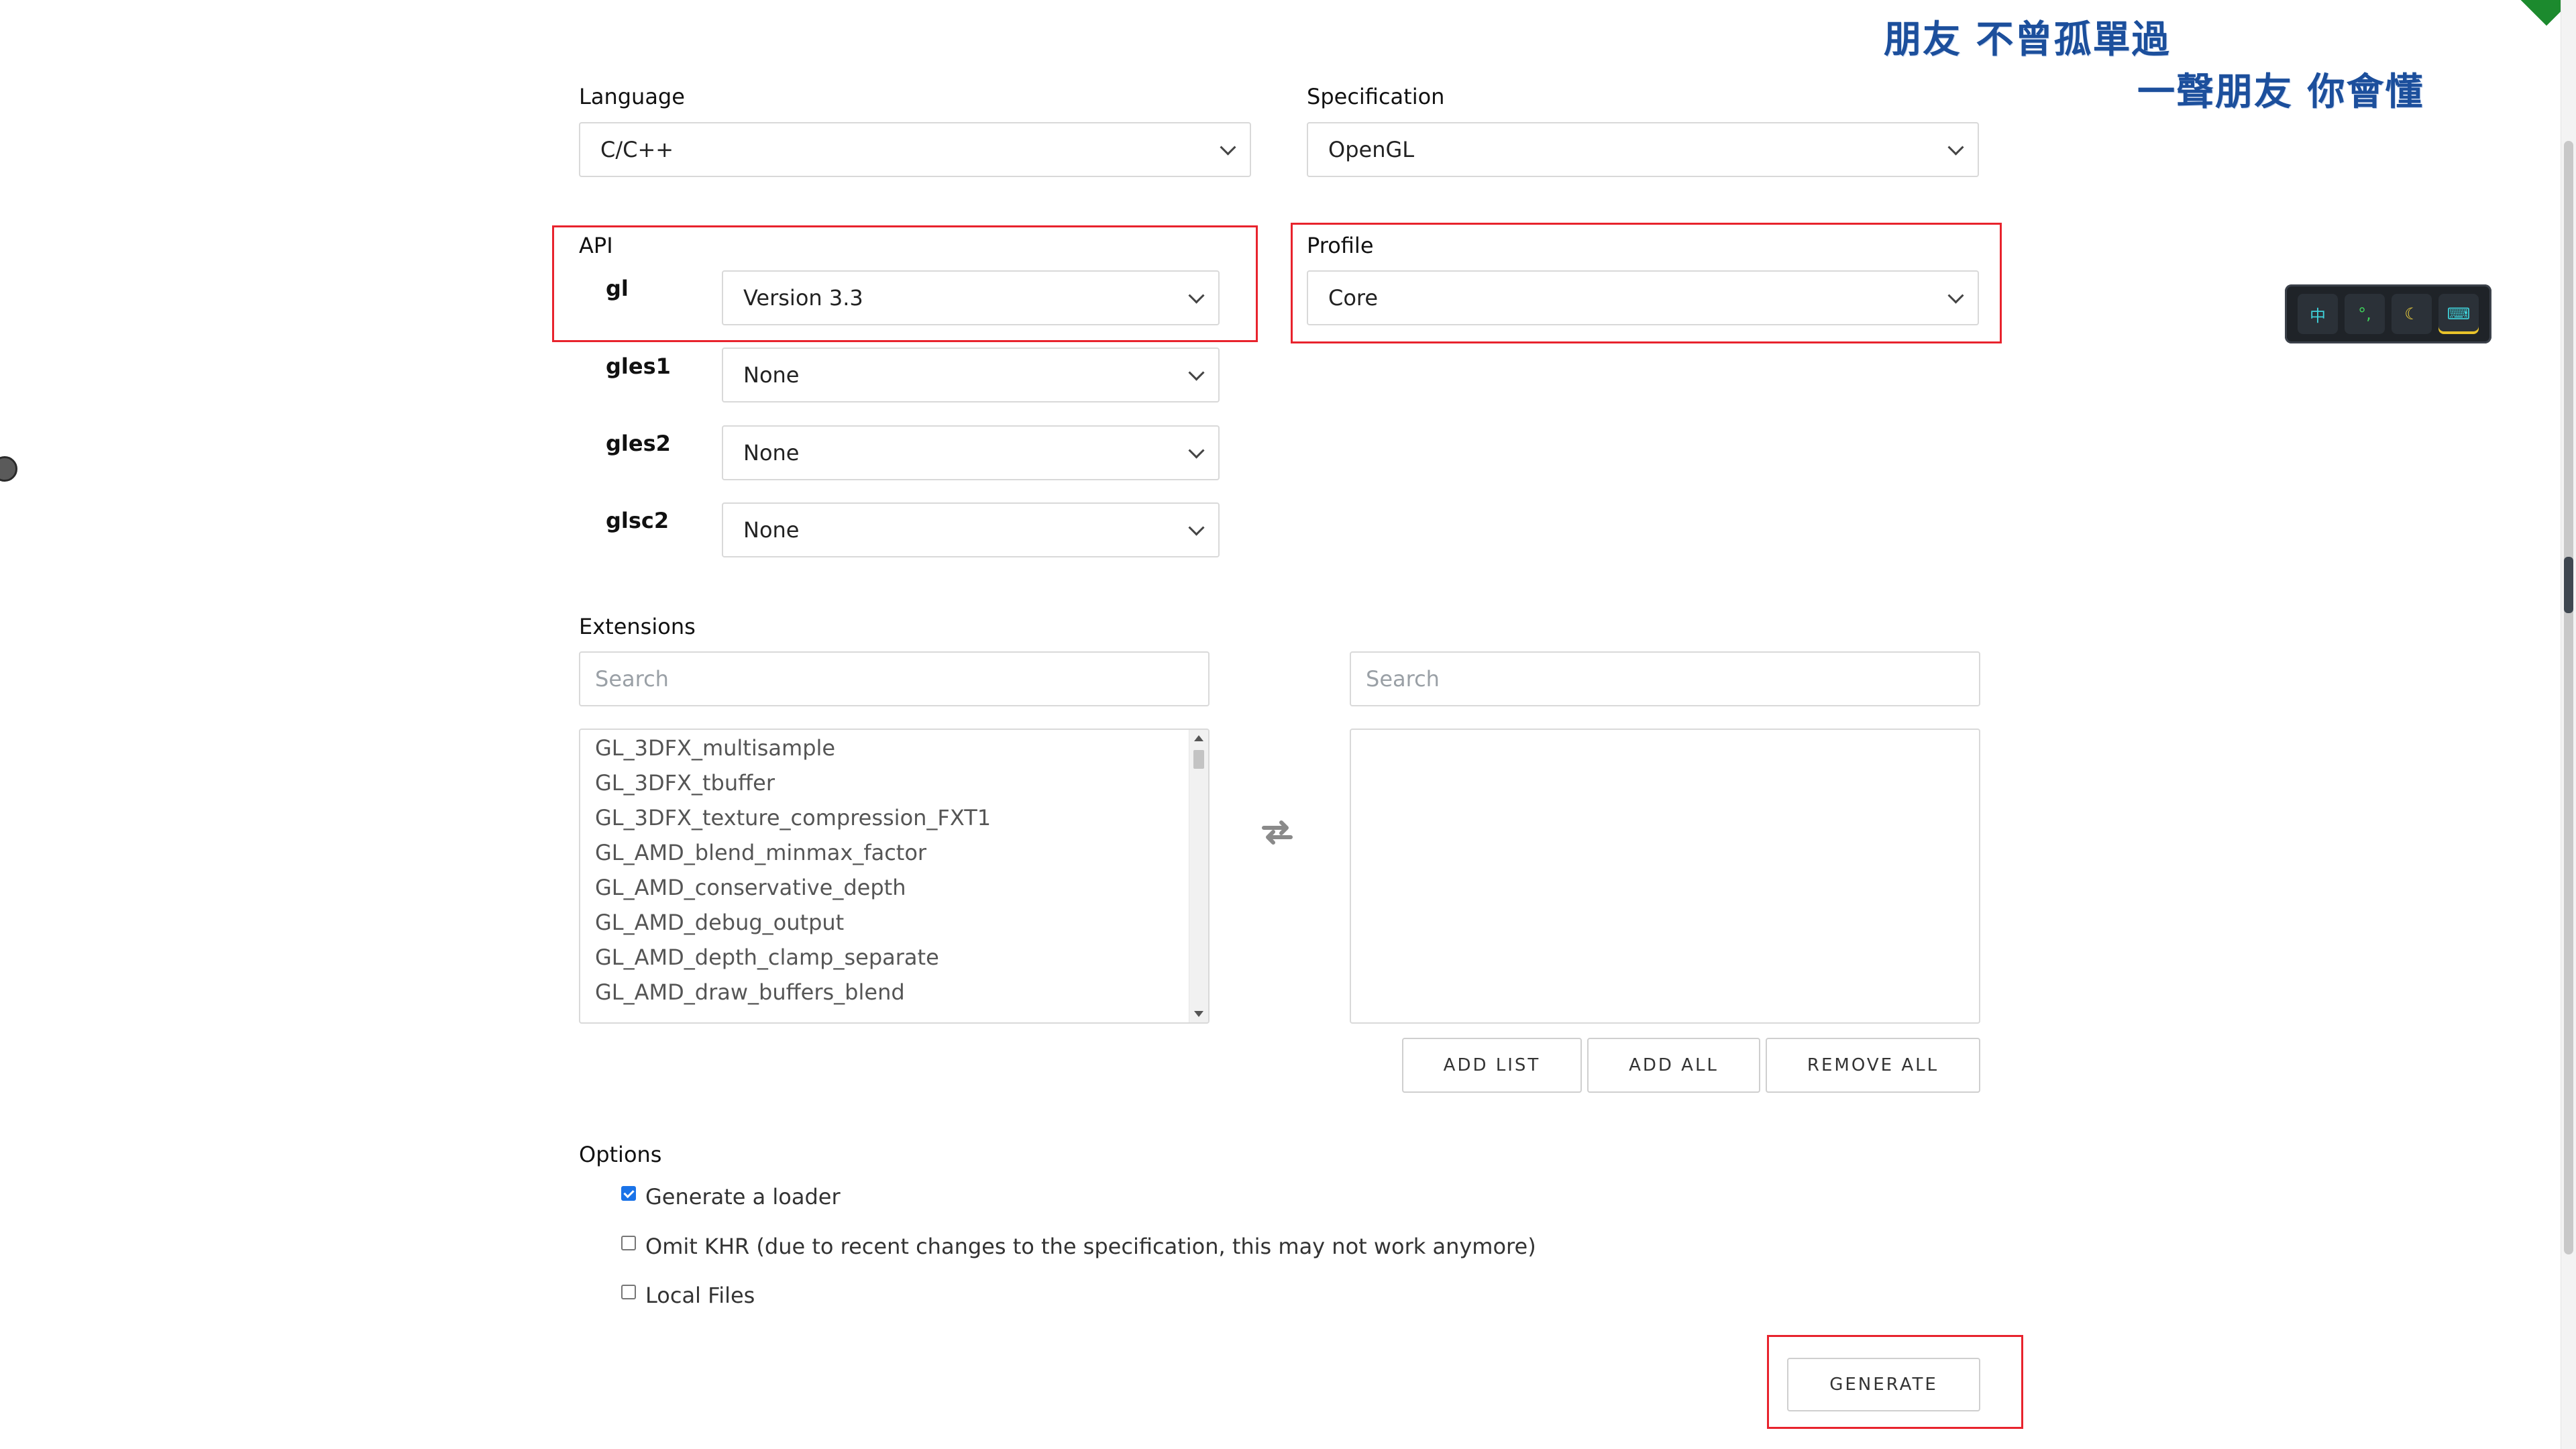 This screenshot has height=1449, width=2576. What do you see at coordinates (685, 783) in the screenshot?
I see `list-item: GL_3DFX_tbuffer` at bounding box center [685, 783].